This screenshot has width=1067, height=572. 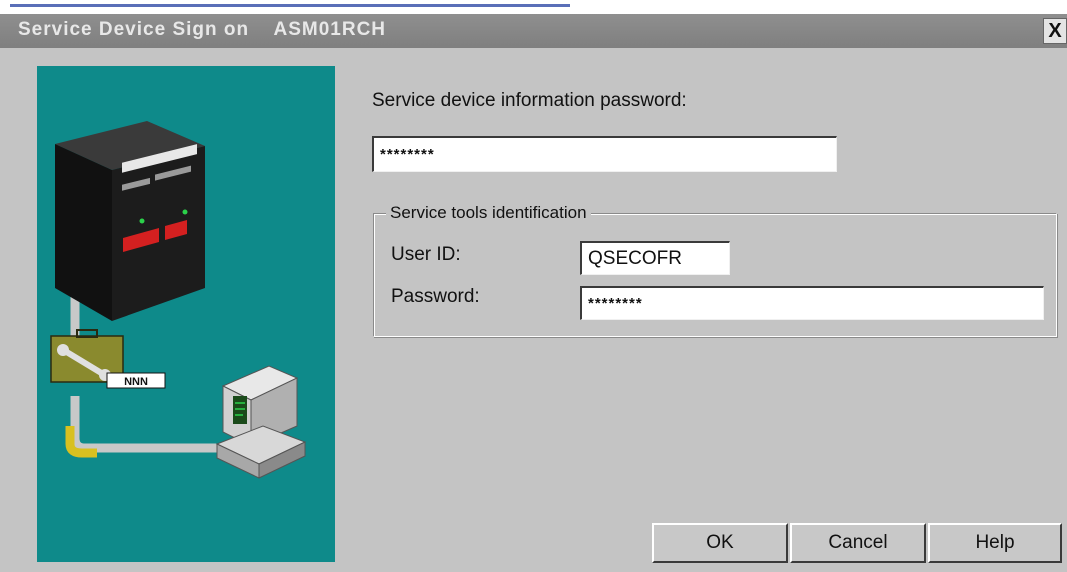 What do you see at coordinates (655, 258) in the screenshot?
I see `user-id-input` at bounding box center [655, 258].